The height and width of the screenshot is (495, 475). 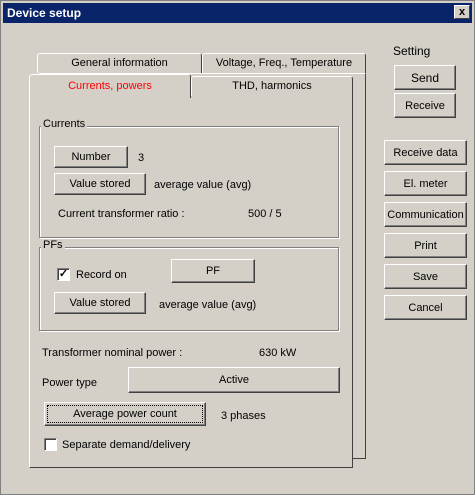 I want to click on separate-demand-delivery-checkbox, so click(x=50, y=444).